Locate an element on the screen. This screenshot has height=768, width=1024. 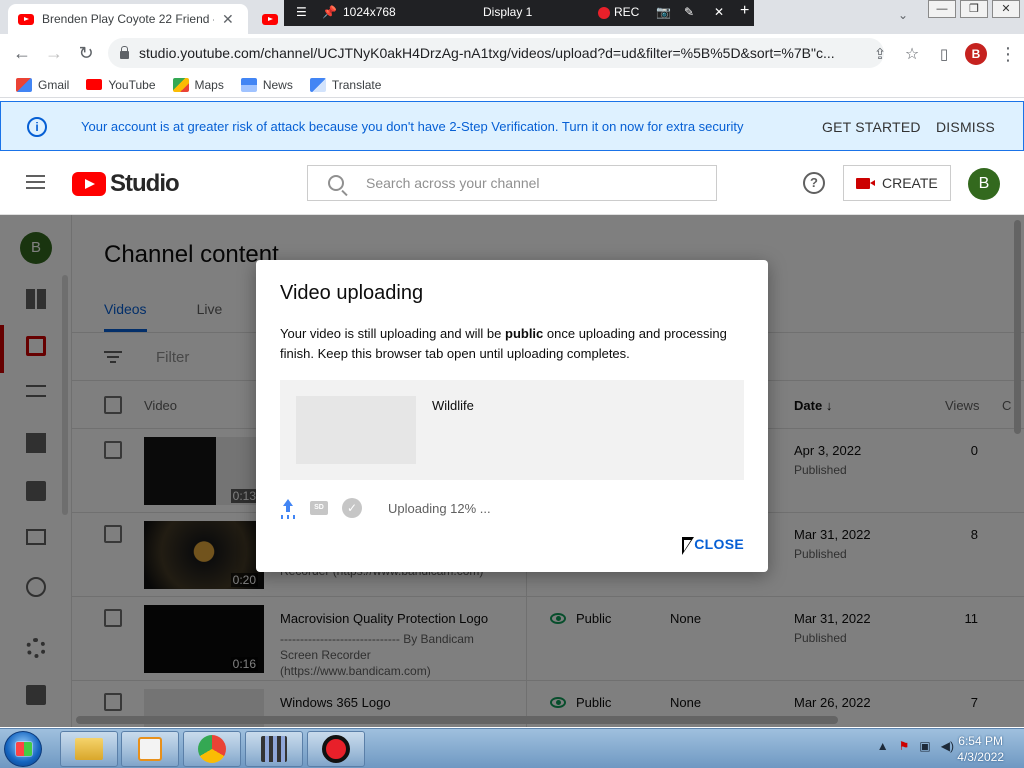
upload-file-name: Wildlife is located at coordinates (453, 405).